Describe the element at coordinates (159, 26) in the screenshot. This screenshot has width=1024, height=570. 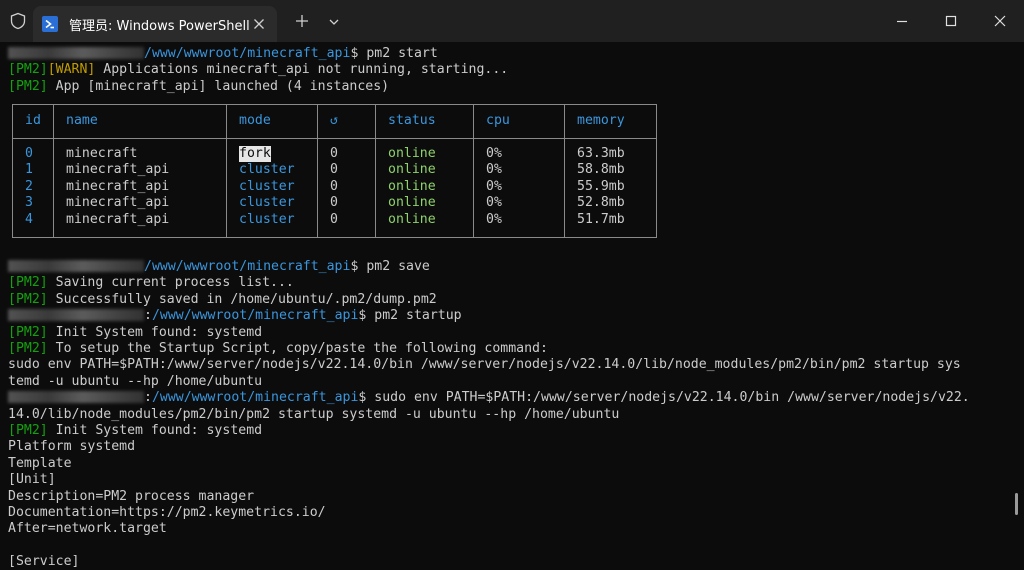
I see `tab-title: 管理员: Windows PowerShell` at that location.